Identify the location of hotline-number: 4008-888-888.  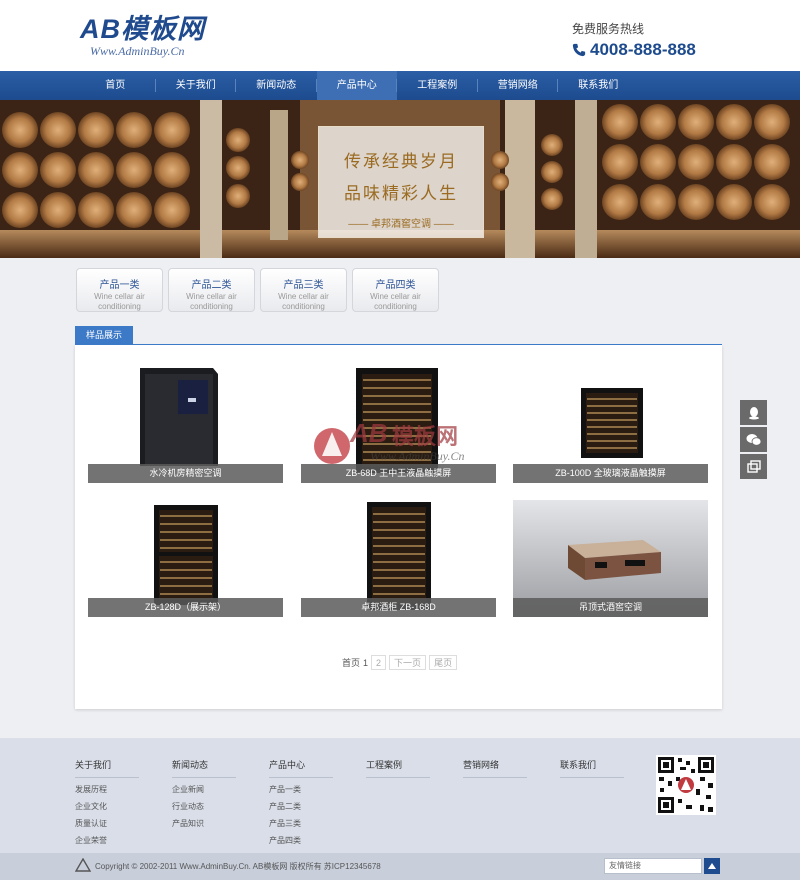
(643, 49).